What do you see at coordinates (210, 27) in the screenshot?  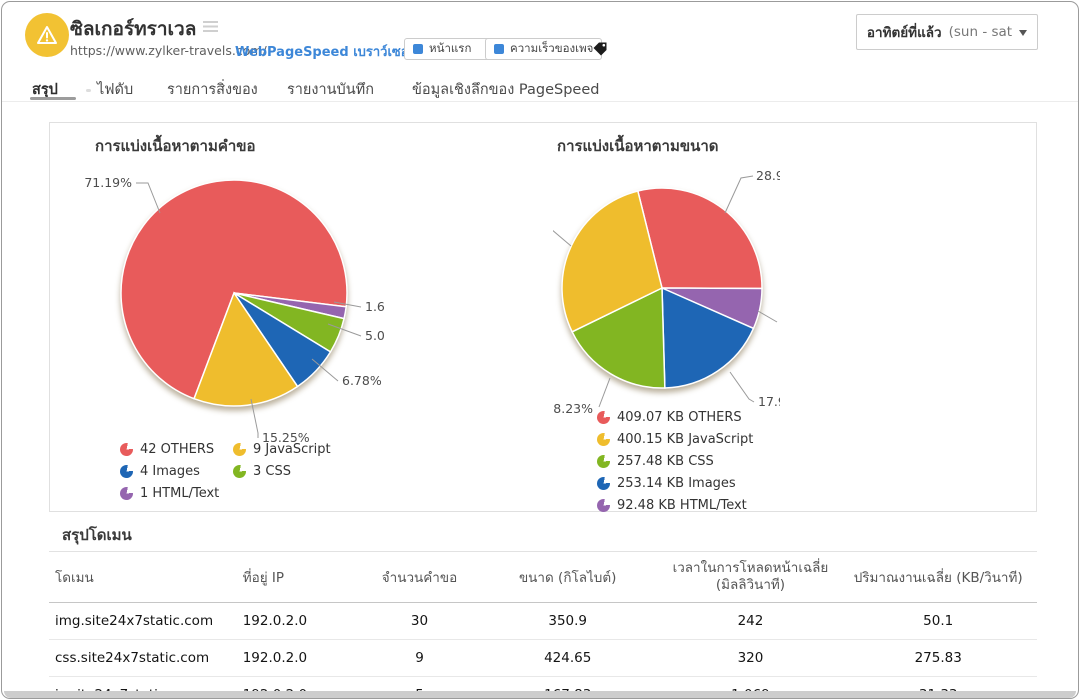 I see `hamburger-menu-icon` at bounding box center [210, 27].